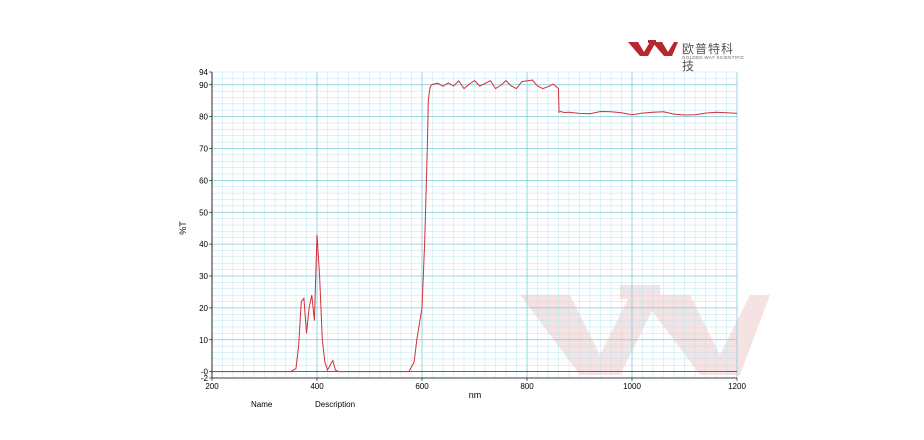 The image size is (924, 440). Describe the element at coordinates (203, 244) in the screenshot. I see `y-tick-label: 40` at that location.